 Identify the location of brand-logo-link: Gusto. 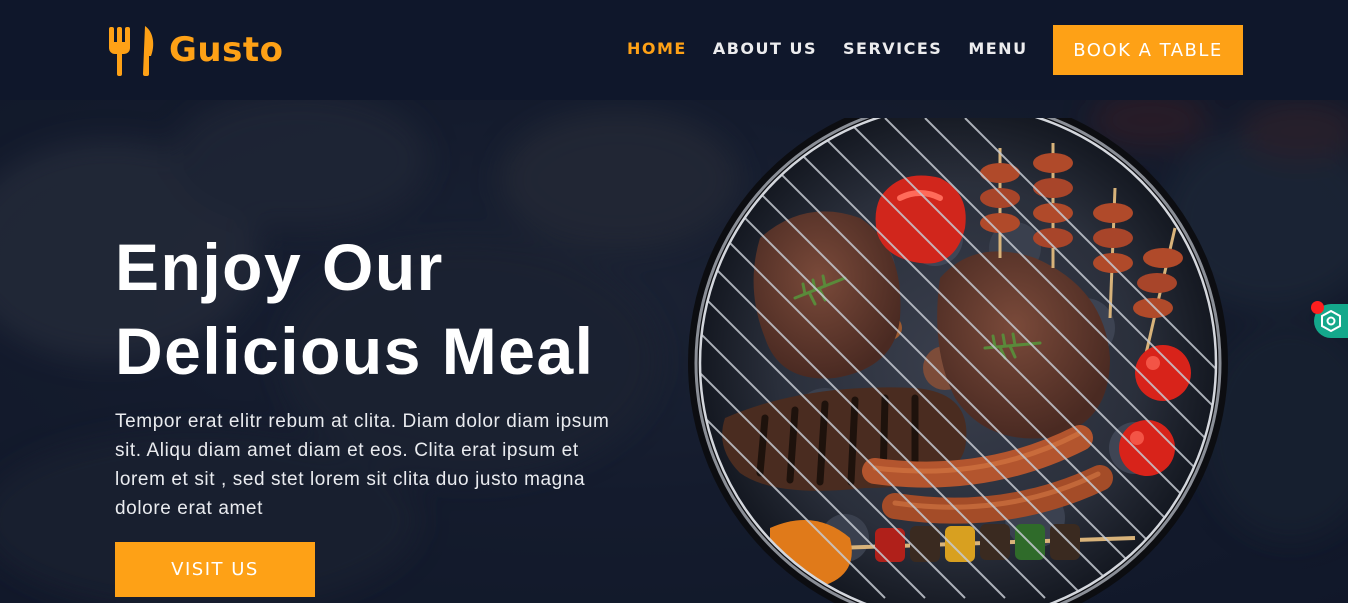
(195, 50).